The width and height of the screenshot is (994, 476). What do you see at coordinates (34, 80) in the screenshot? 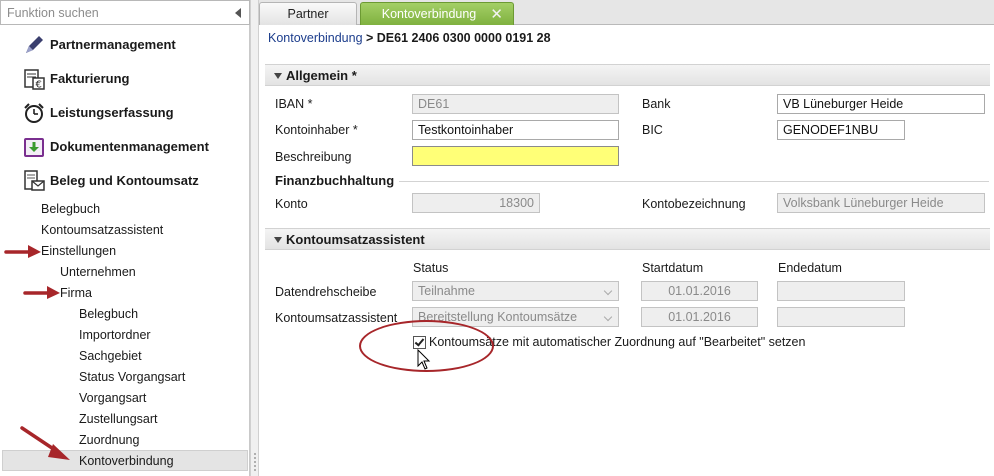
I see `invoice-euro-icon: €` at bounding box center [34, 80].